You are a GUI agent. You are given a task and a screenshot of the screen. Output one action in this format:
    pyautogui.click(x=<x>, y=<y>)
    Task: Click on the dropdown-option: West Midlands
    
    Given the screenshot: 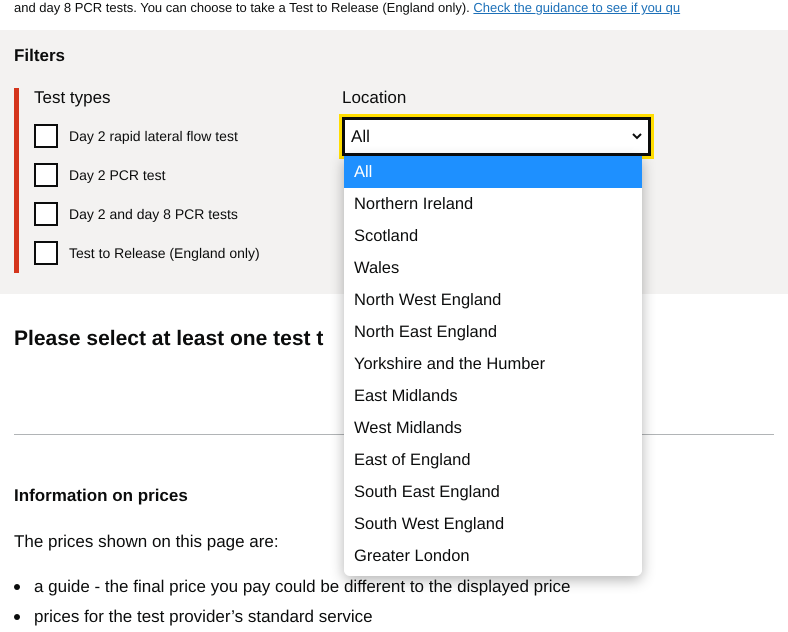 What is the action you would take?
    pyautogui.click(x=493, y=428)
    